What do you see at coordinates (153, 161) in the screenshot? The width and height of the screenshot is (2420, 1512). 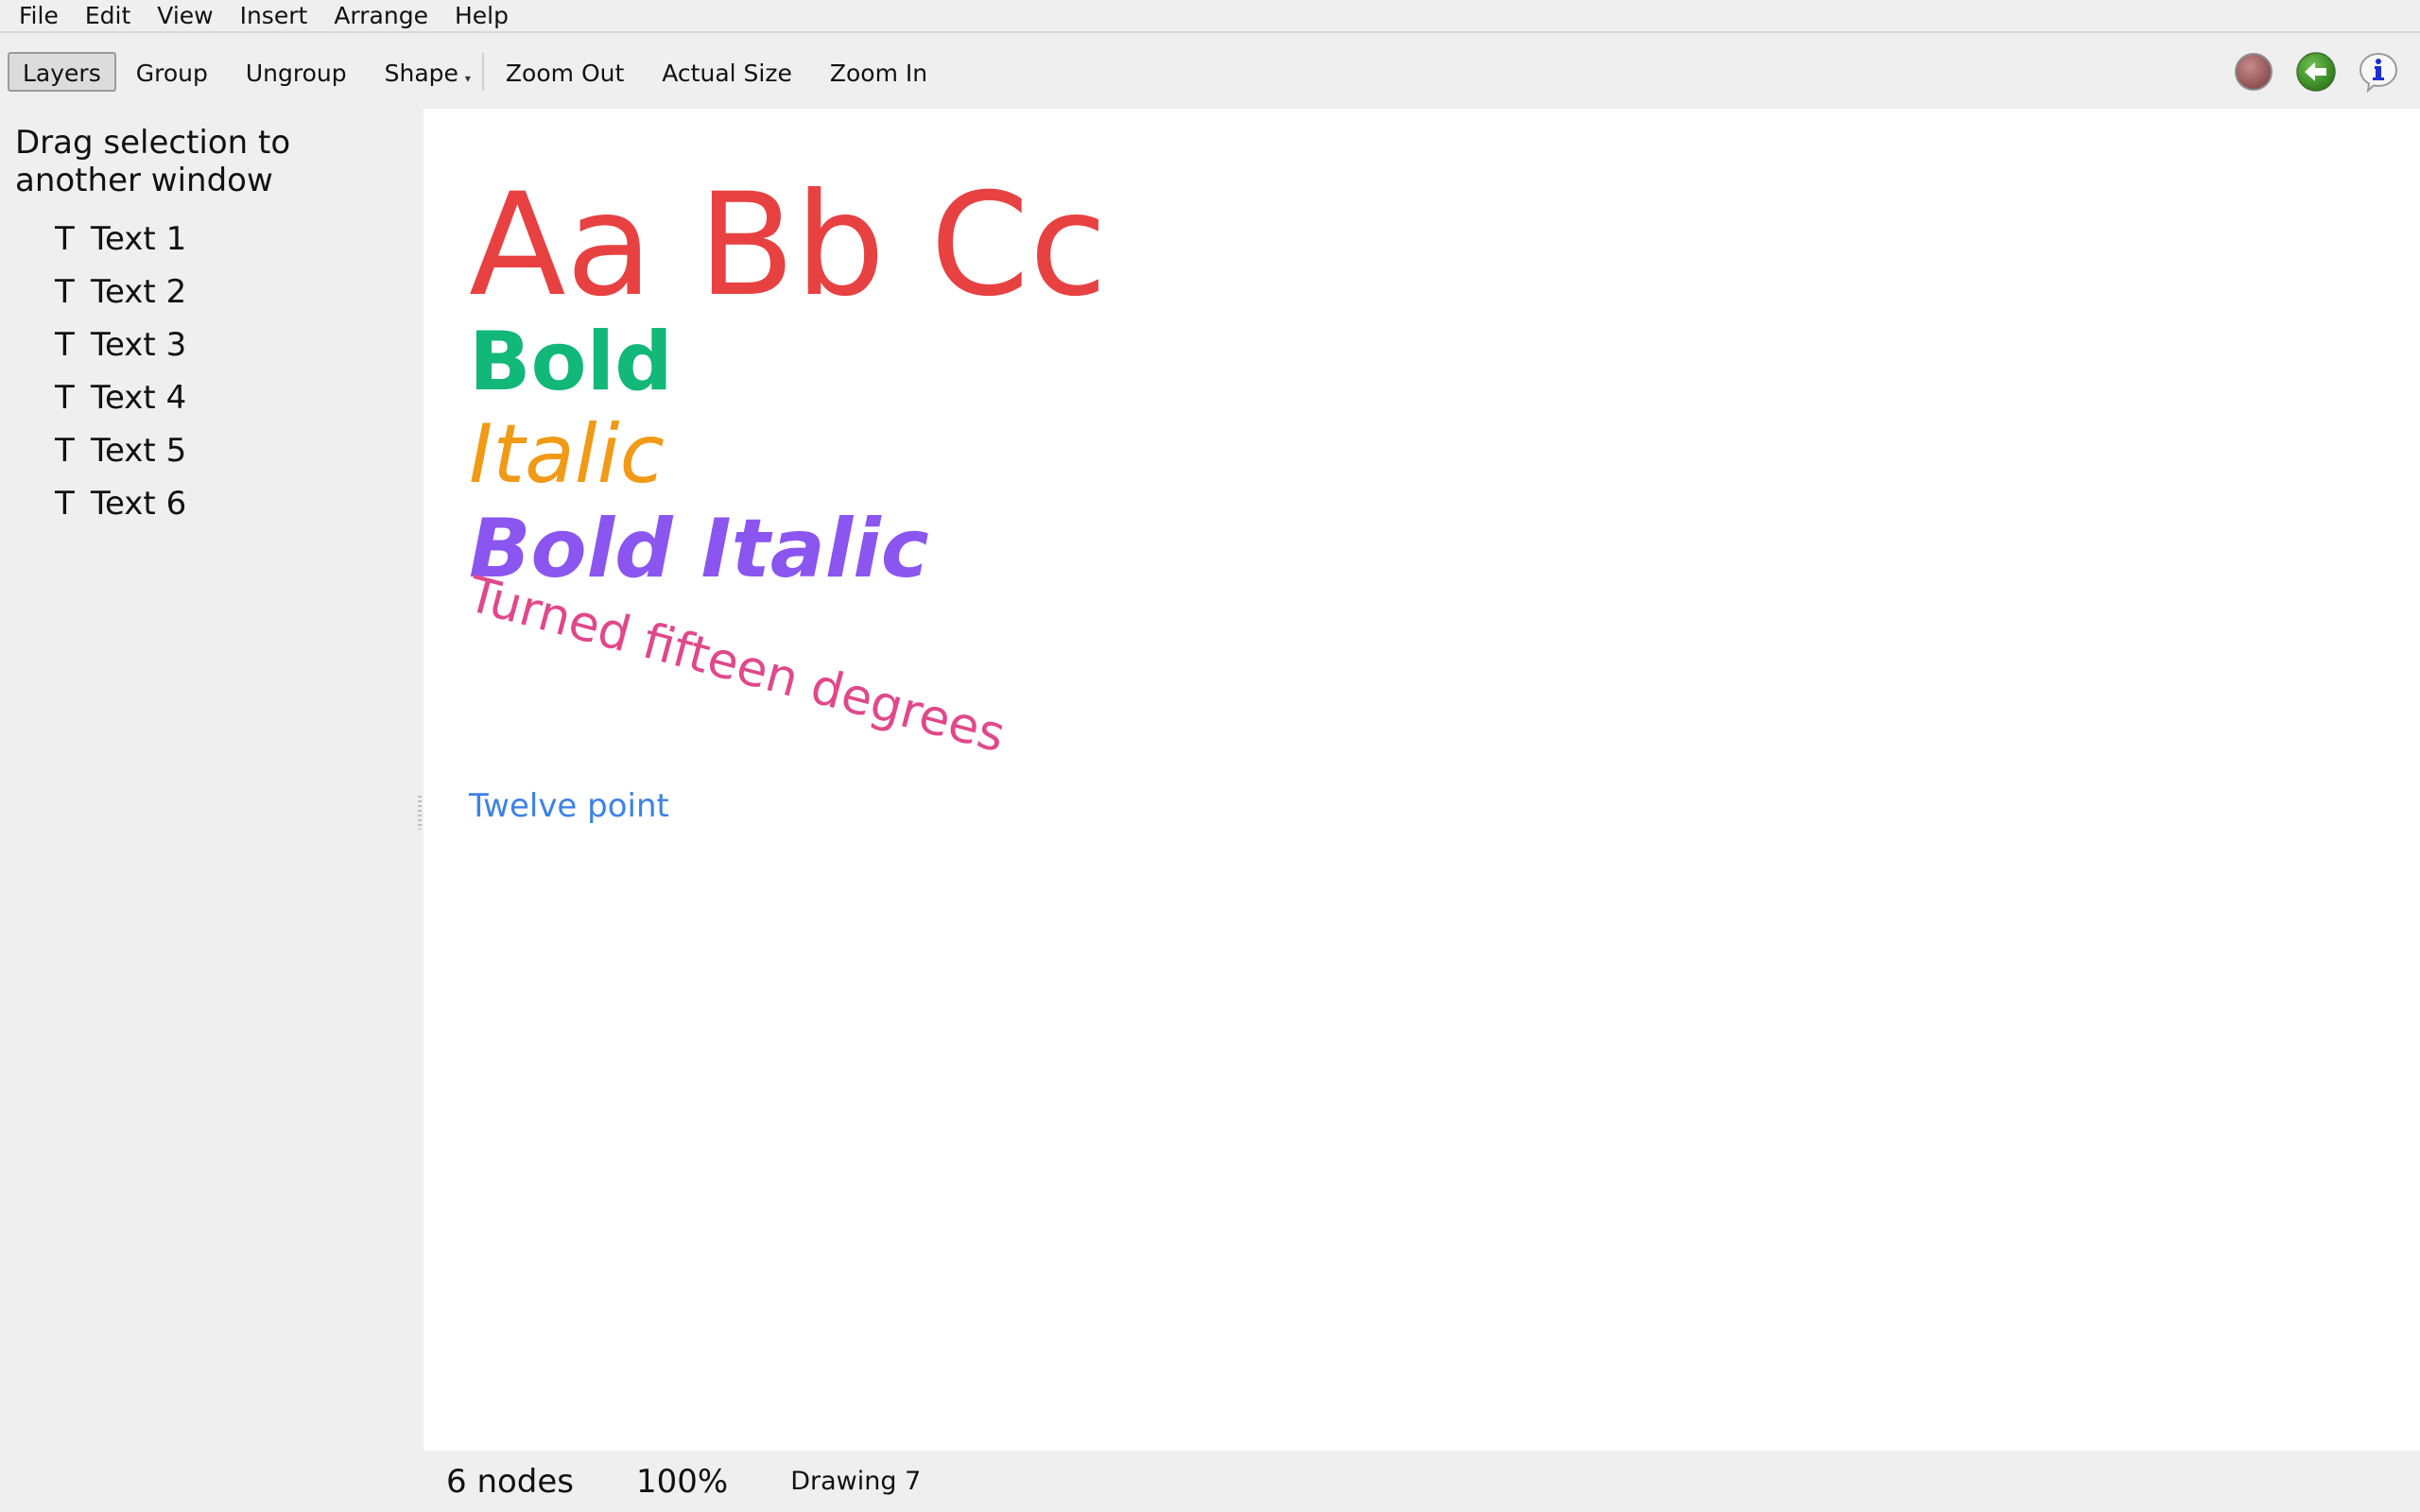 I see `drag-hint-text: Drag selection to another window` at bounding box center [153, 161].